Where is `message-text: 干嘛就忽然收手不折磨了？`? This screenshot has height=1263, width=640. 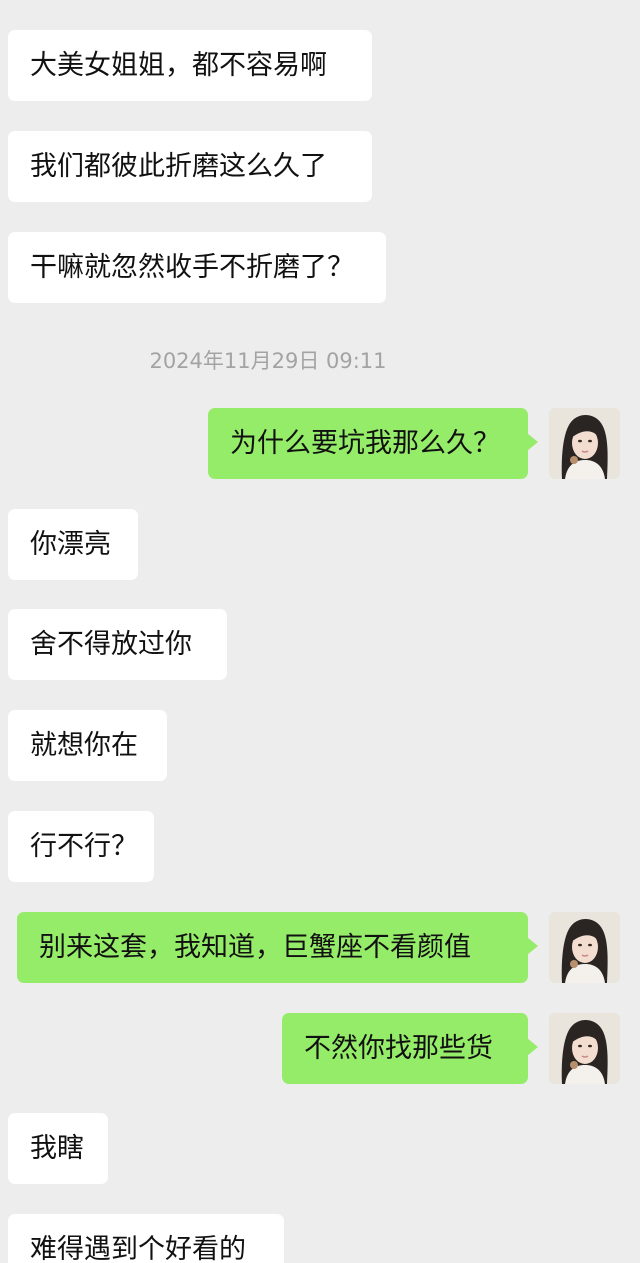 message-text: 干嘛就忽然收手不折磨了？ is located at coordinates (192, 267).